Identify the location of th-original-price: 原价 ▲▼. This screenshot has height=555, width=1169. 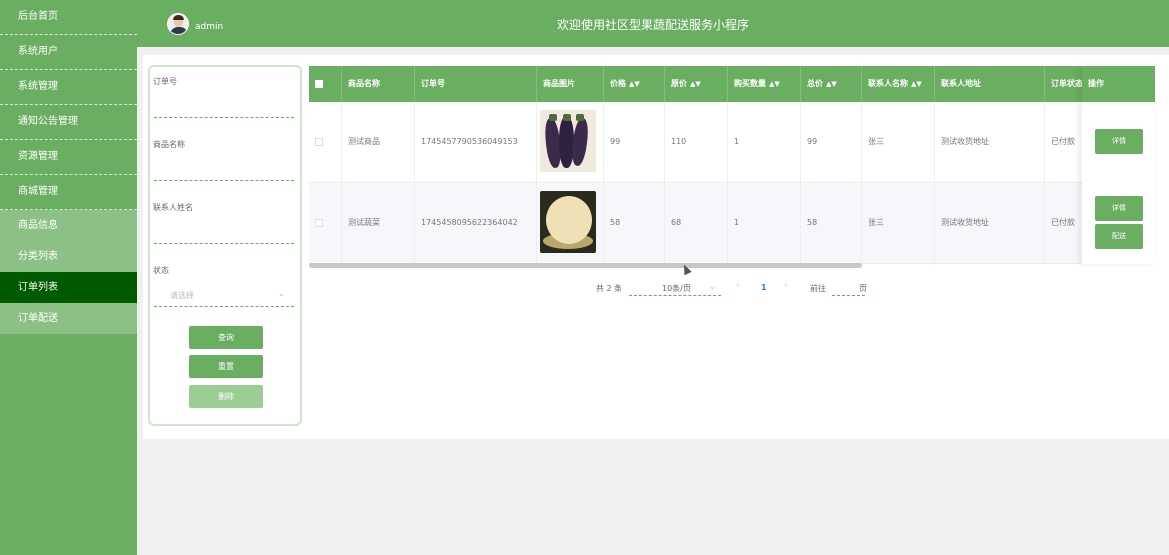
(696, 84).